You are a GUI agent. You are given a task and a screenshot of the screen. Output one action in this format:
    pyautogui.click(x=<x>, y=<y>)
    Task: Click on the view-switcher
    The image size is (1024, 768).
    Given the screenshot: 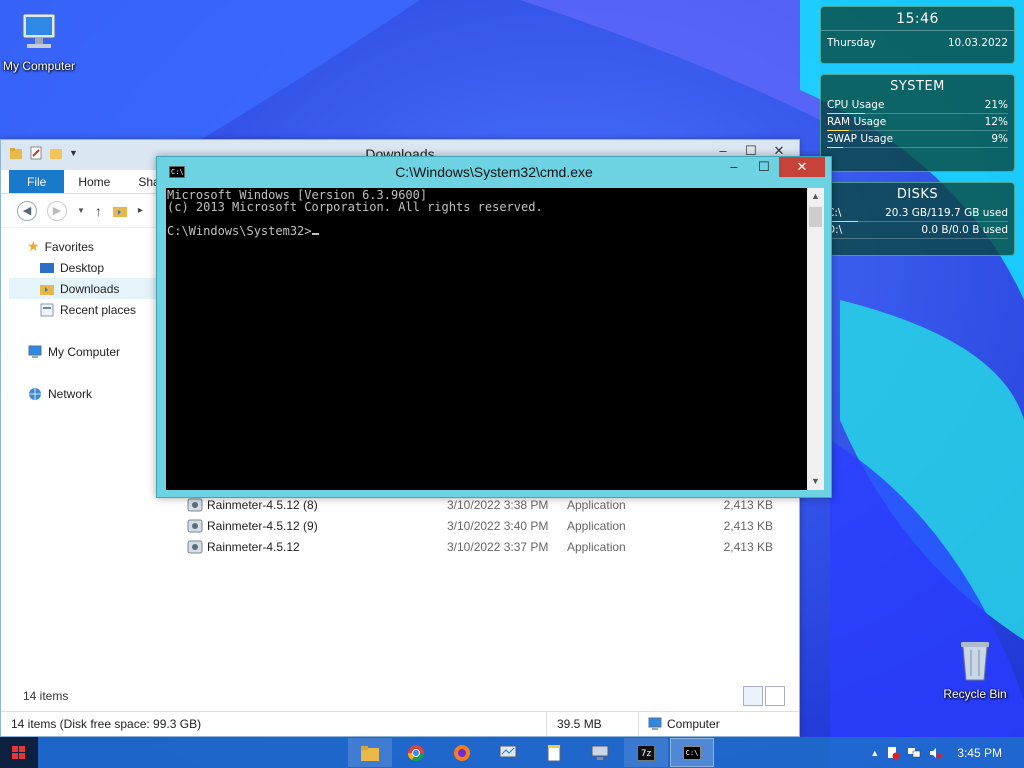 What is the action you would take?
    pyautogui.click(x=764, y=696)
    